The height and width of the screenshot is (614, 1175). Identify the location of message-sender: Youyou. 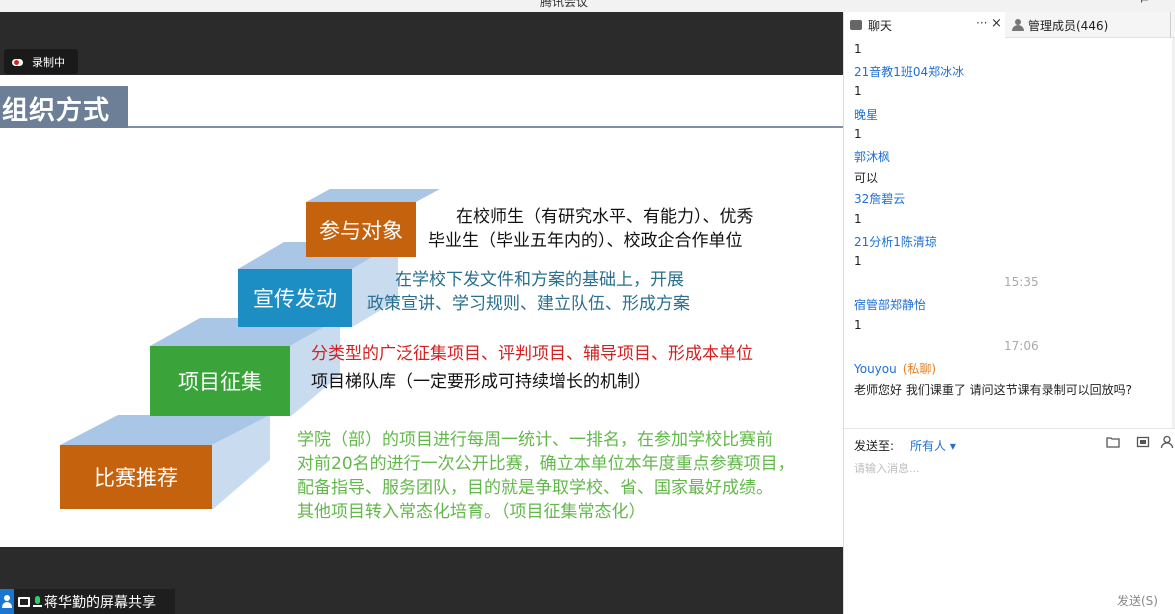
(875, 369).